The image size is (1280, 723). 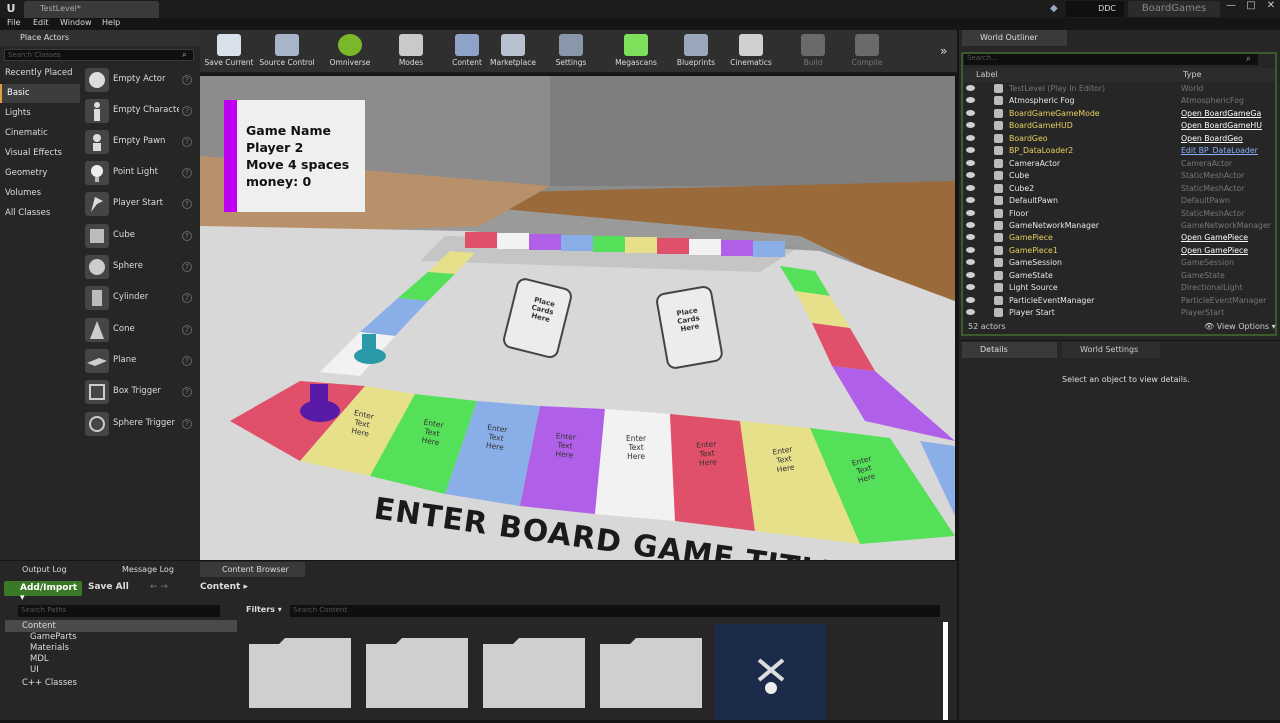 I want to click on add-import-button: Add/Import ▾, so click(x=43, y=592).